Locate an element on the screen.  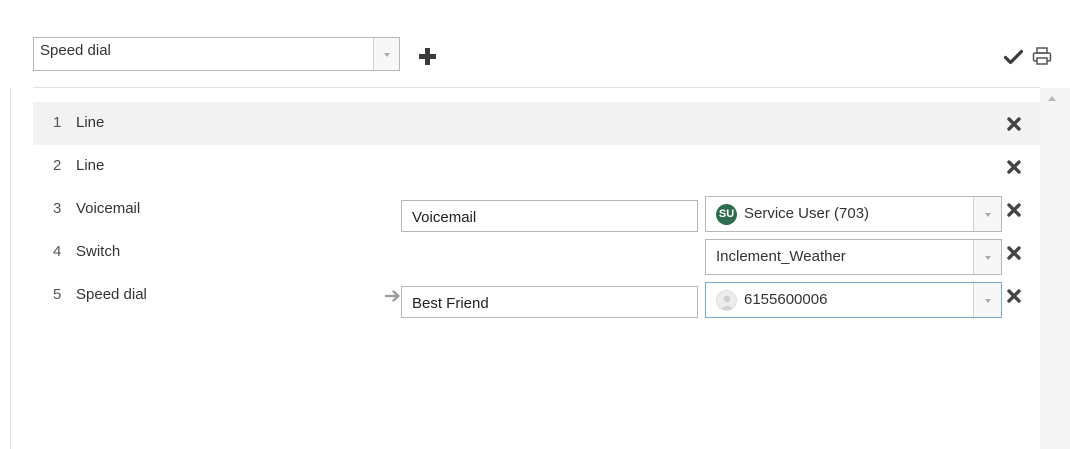
row-target-select: Inclement_Weather is located at coordinates (853, 257).